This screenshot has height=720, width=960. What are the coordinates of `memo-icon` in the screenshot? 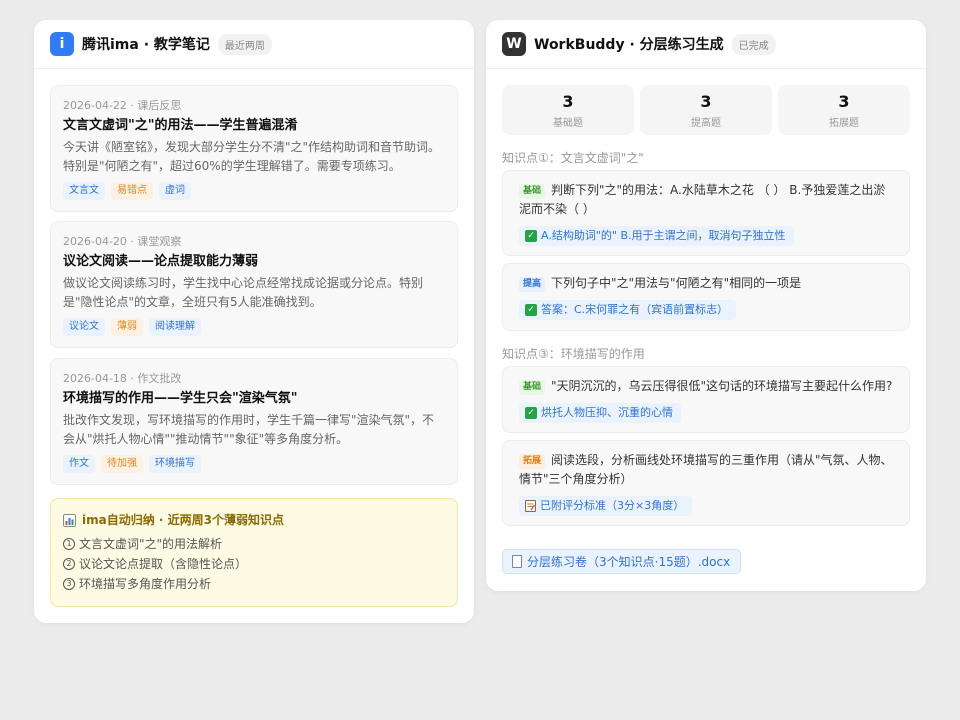 It's located at (530, 506).